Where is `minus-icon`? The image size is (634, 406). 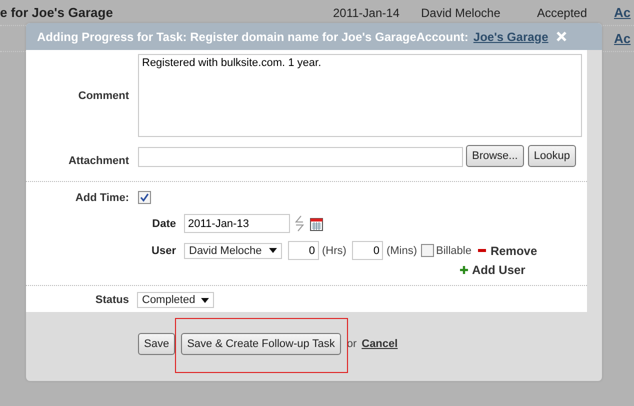 minus-icon is located at coordinates (482, 250).